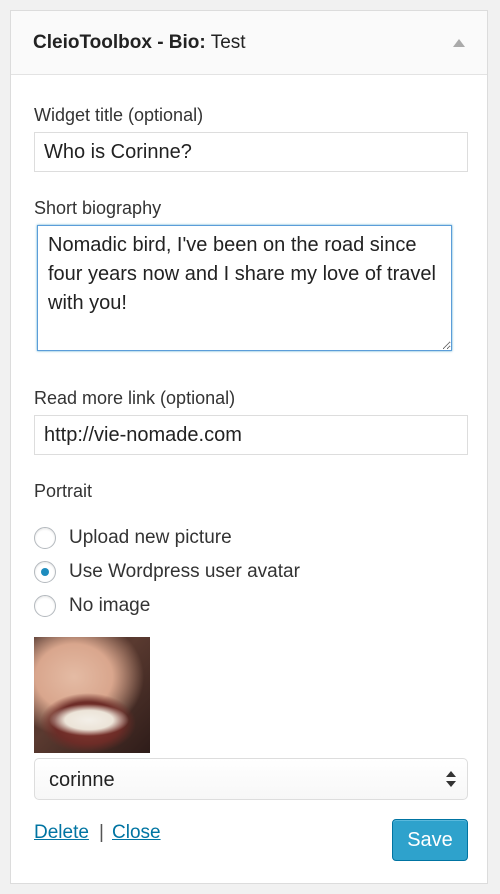 Image resolution: width=500 pixels, height=894 pixels. I want to click on read-more-input: http://vie-nomade.com, so click(251, 435).